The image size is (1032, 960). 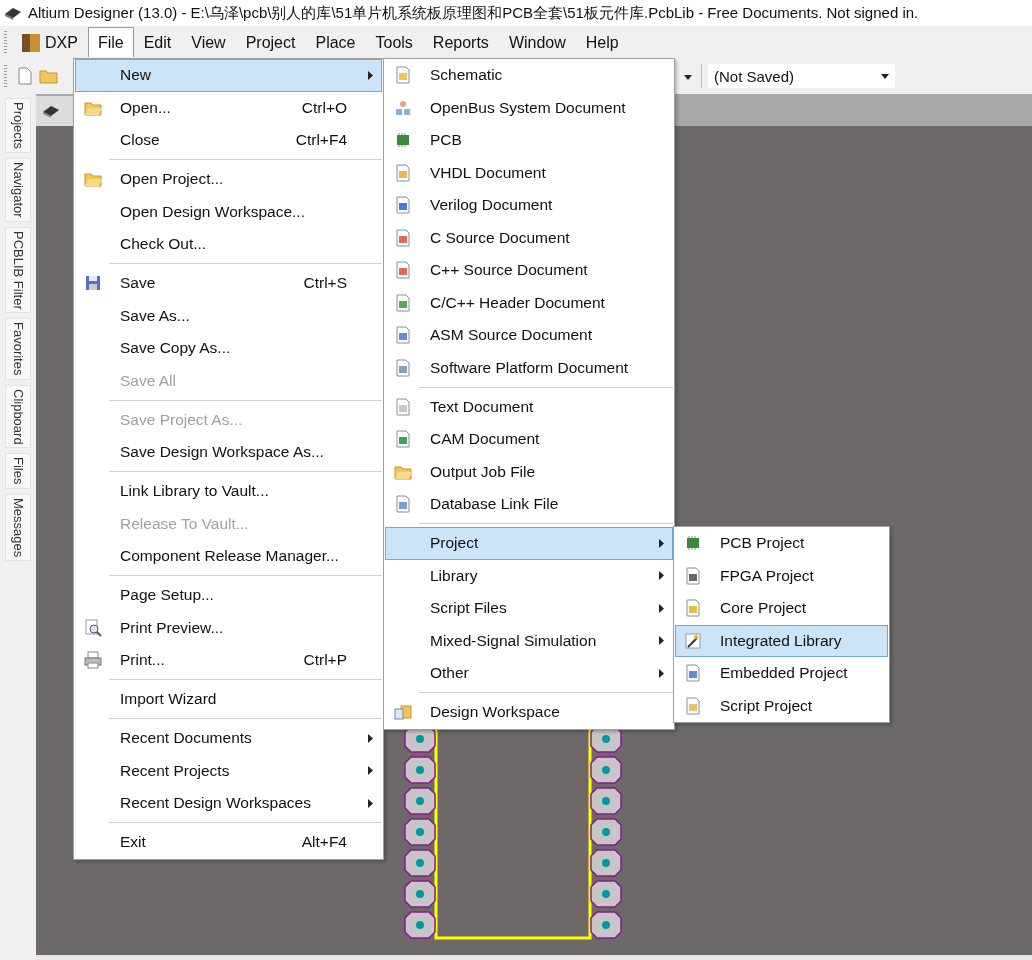 What do you see at coordinates (529, 270) in the screenshot?
I see `menu-item: C++ Source Document` at bounding box center [529, 270].